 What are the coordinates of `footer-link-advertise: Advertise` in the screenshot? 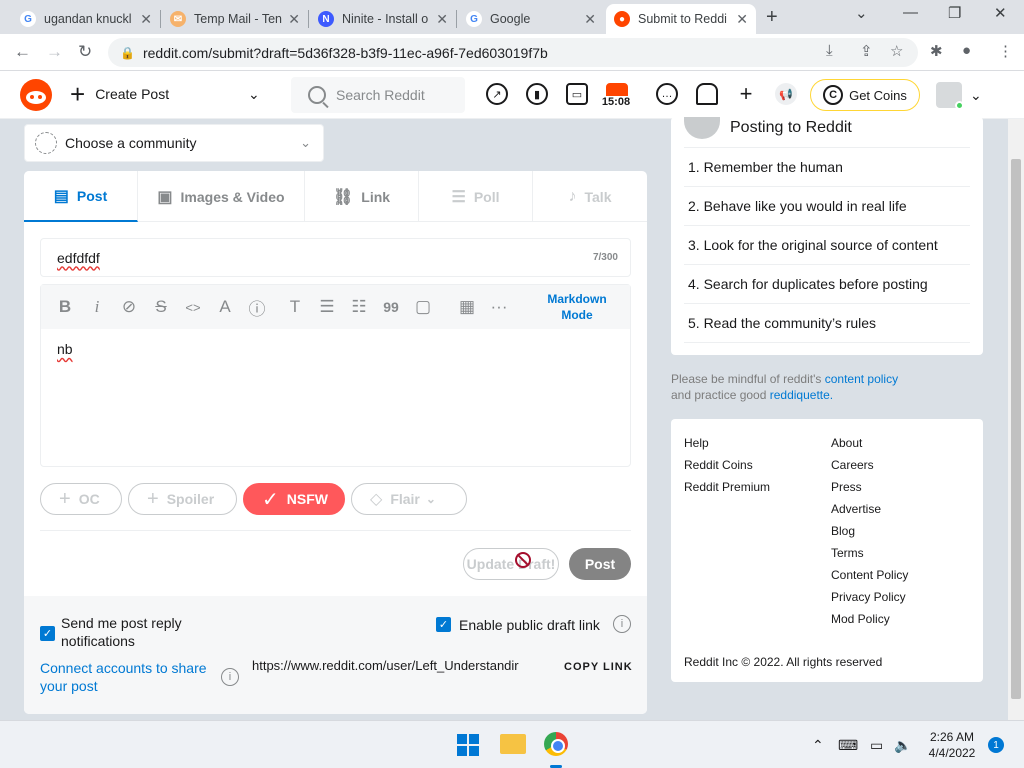 It's located at (856, 509).